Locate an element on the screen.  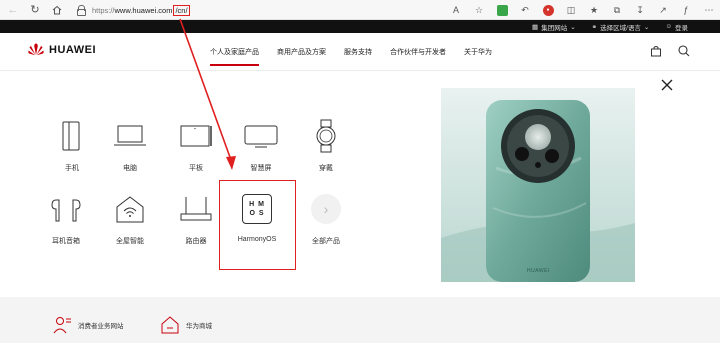
vmall-label: 华为商城 is located at coordinates (199, 326).